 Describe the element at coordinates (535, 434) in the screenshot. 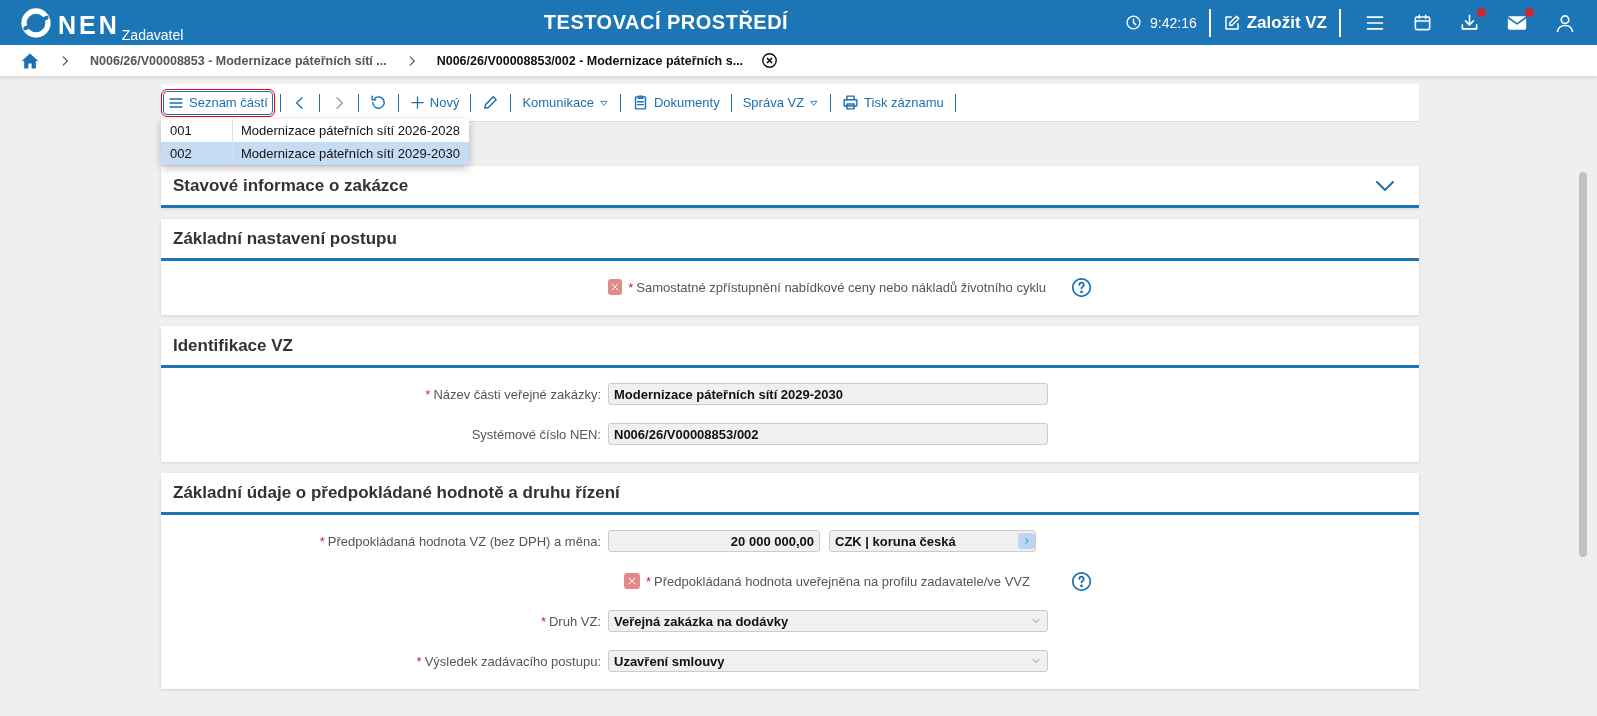

I see `field-label: Systémové číslo NEN:` at that location.